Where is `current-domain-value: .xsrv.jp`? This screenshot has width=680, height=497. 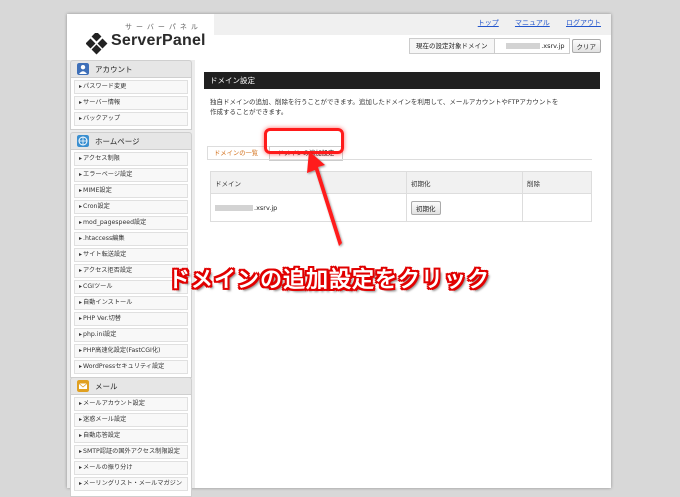
current-domain-value: .xsrv.jp is located at coordinates (531, 46).